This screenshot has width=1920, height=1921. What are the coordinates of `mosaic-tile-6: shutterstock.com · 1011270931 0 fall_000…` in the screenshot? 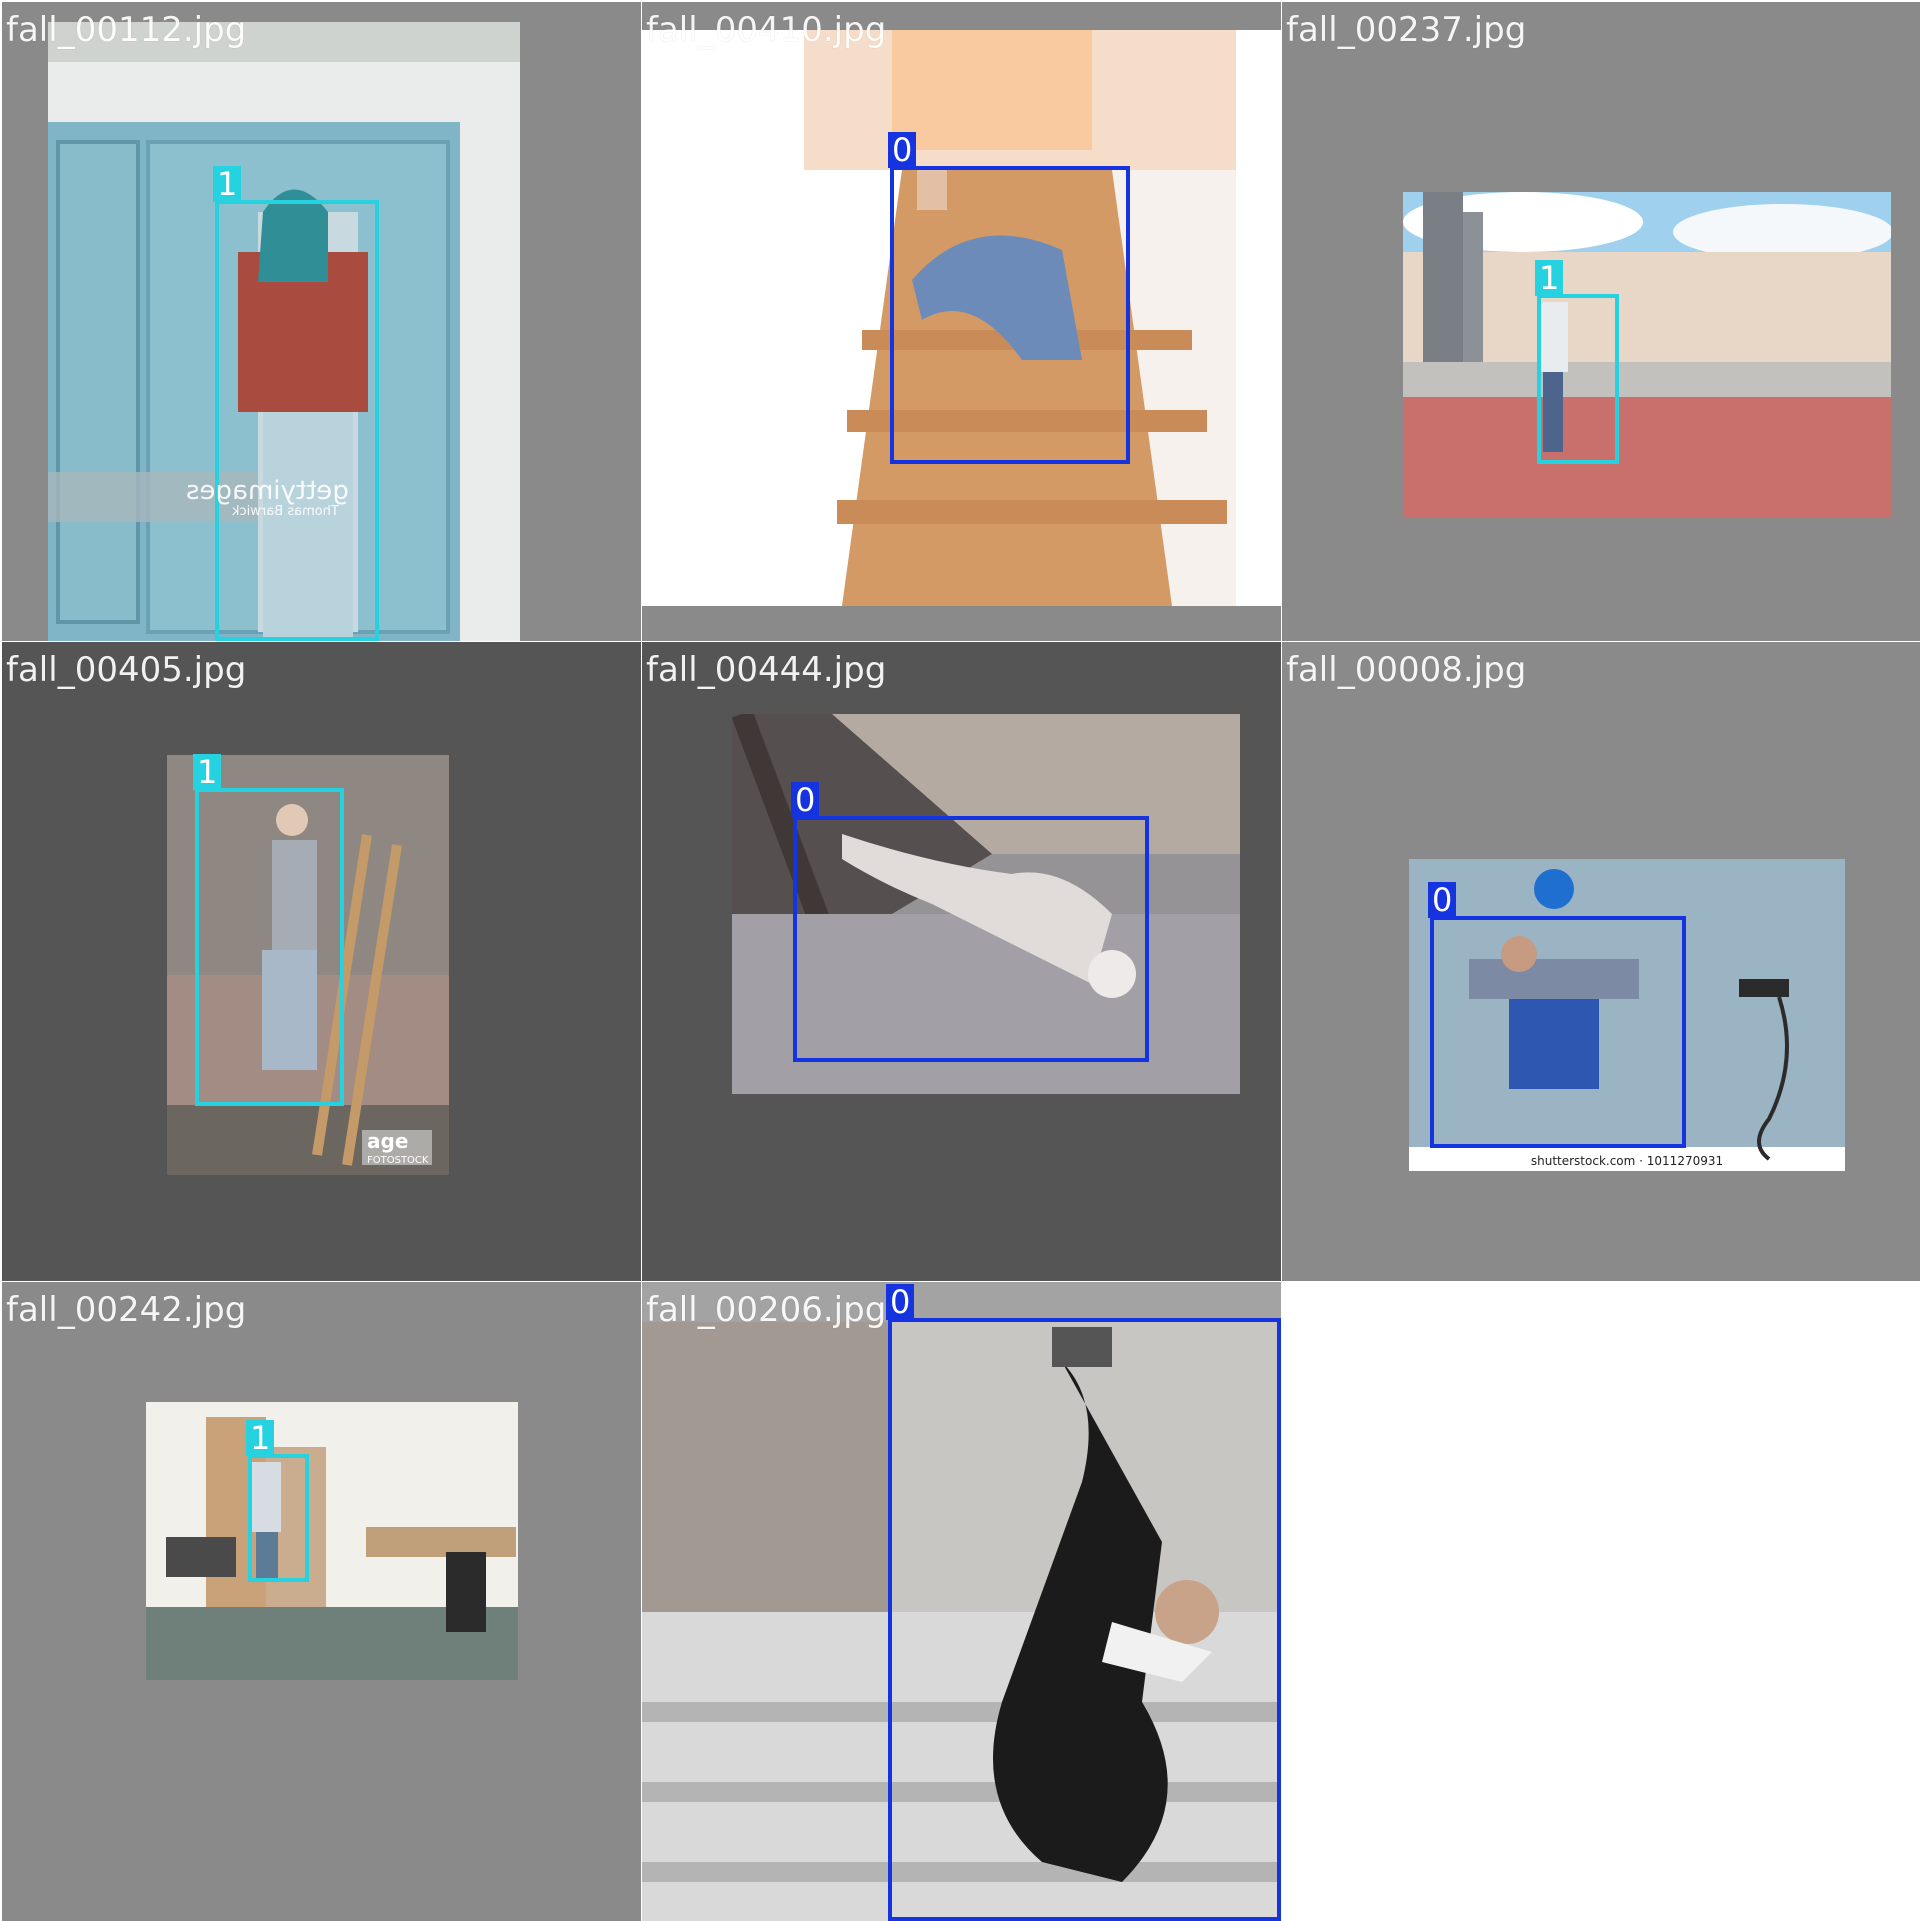 It's located at (1601, 961).